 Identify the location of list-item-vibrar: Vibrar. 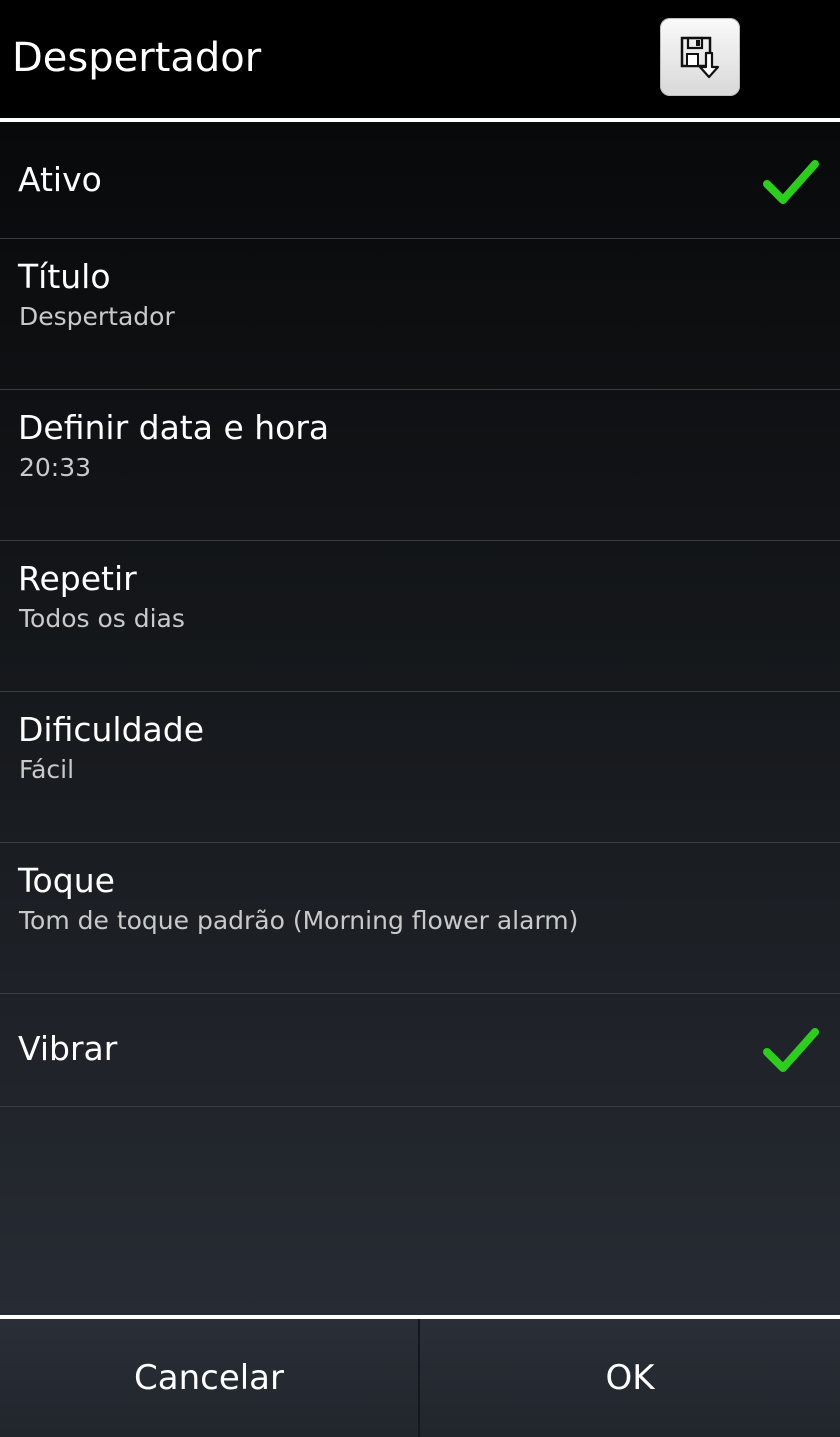
(420, 1050).